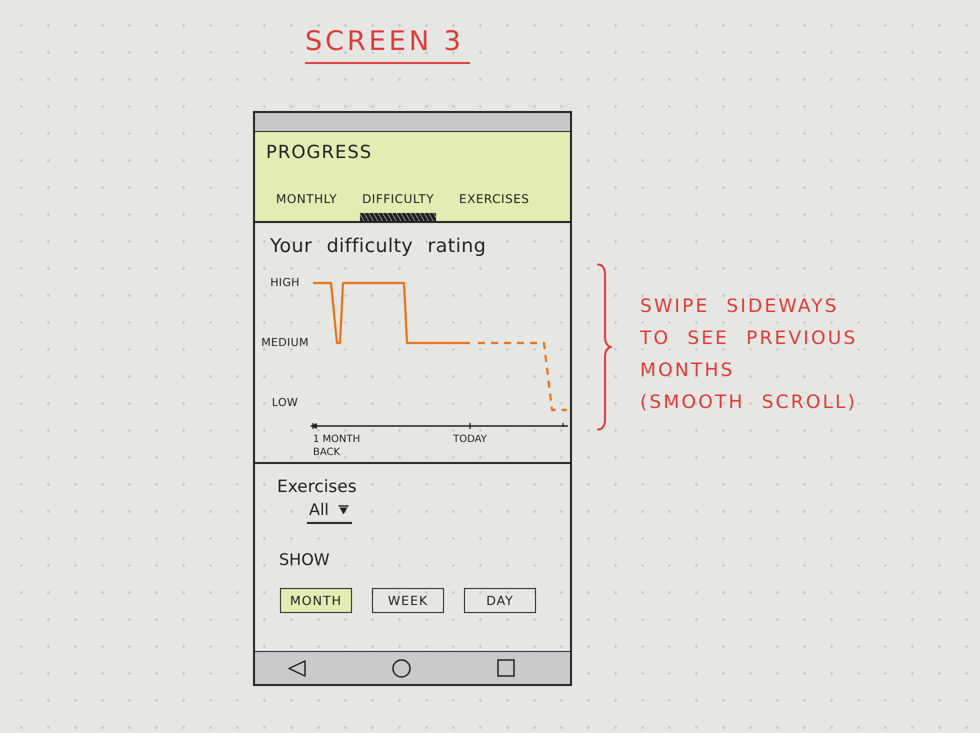  I want to click on recents-square-icon, so click(506, 668).